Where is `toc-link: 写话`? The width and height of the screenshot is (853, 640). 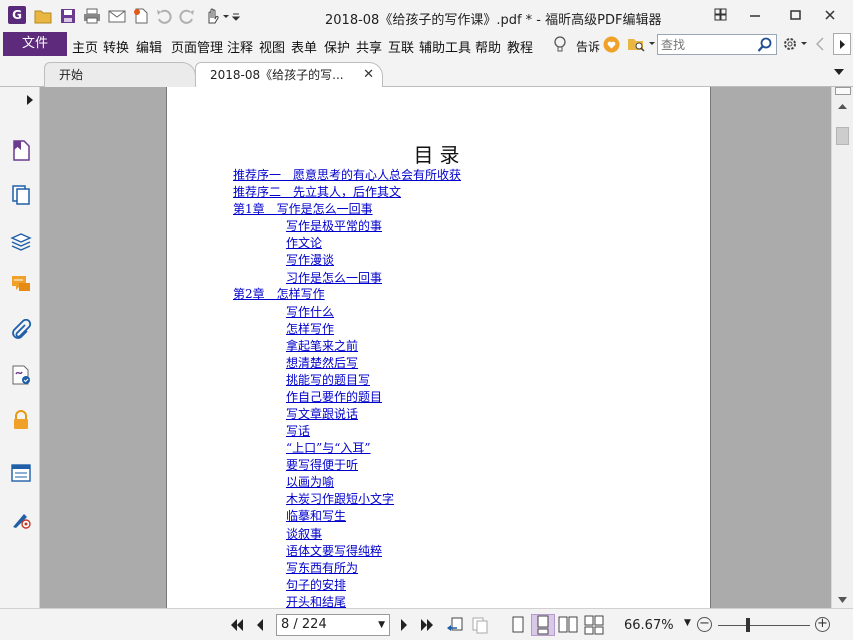
toc-link: 写话 is located at coordinates (298, 431).